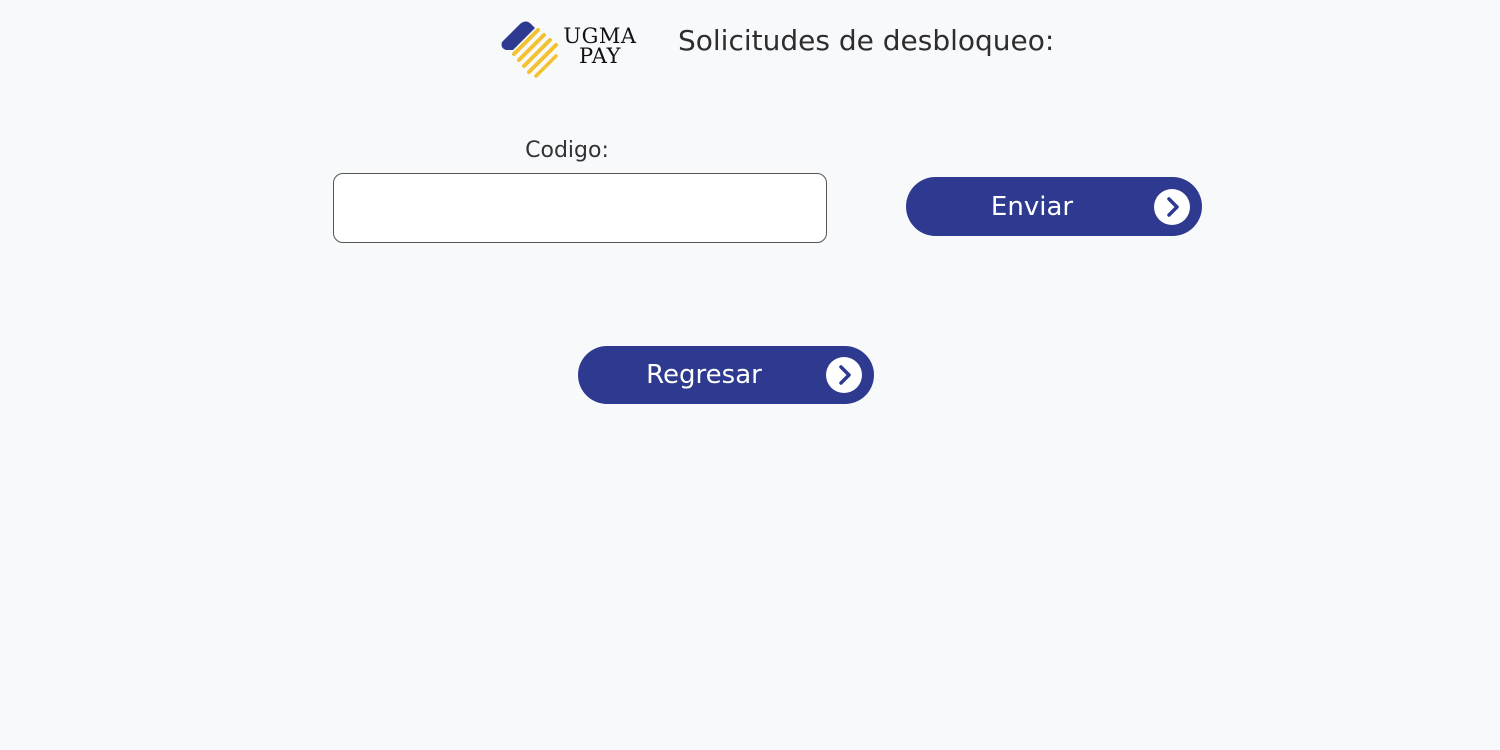  I want to click on logo-line-pay: PAY, so click(600, 56).